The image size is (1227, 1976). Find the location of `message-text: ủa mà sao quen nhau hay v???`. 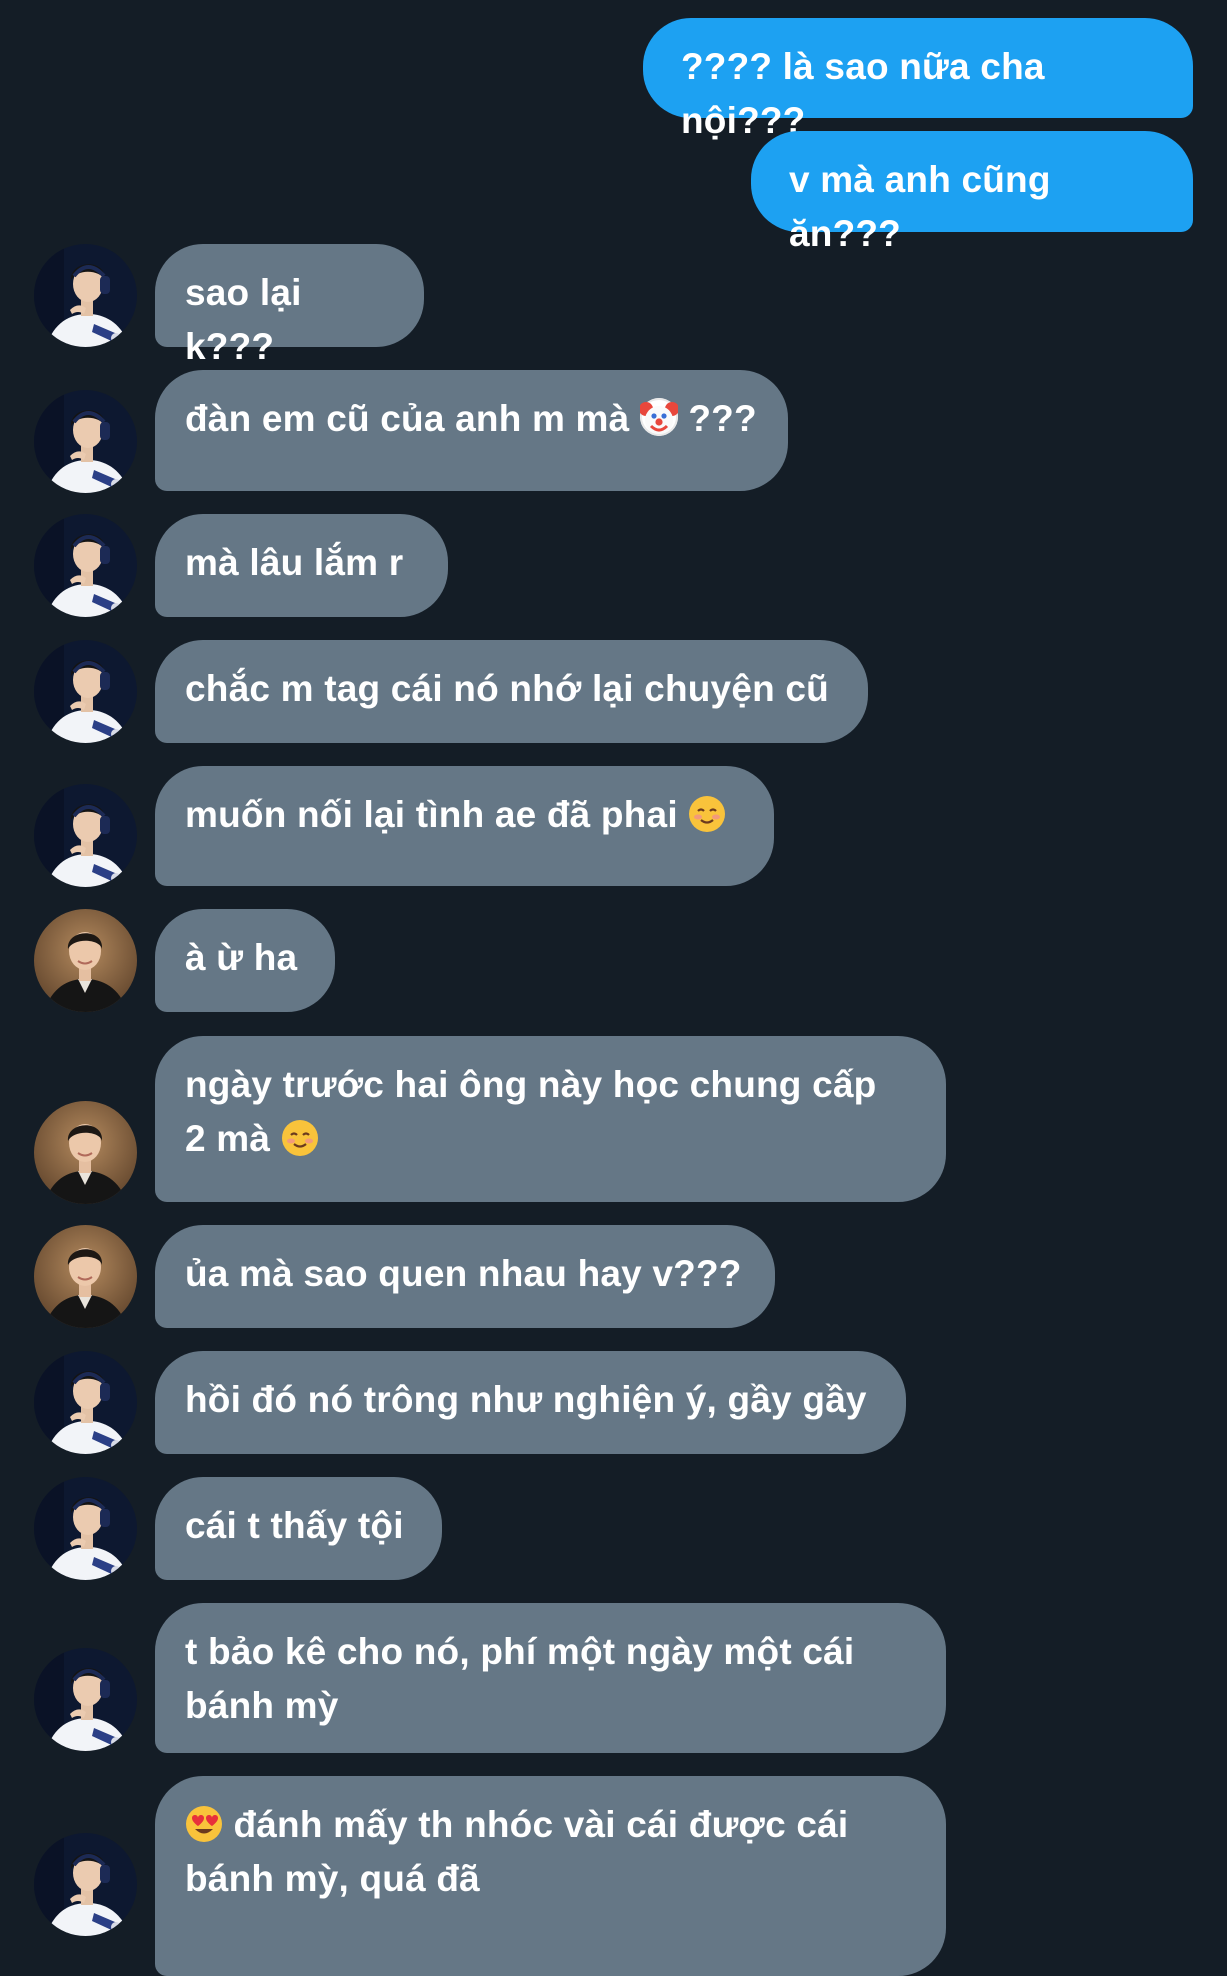

message-text: ủa mà sao quen nhau hay v??? is located at coordinates (463, 1273).